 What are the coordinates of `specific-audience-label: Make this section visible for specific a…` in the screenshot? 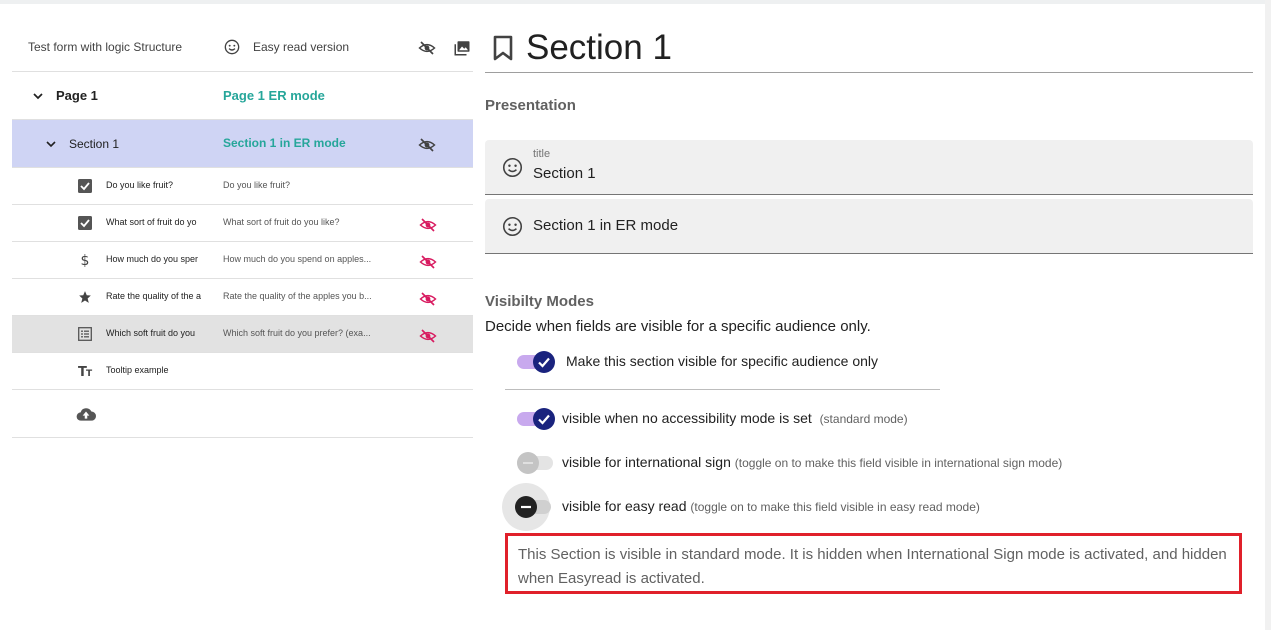 It's located at (722, 361).